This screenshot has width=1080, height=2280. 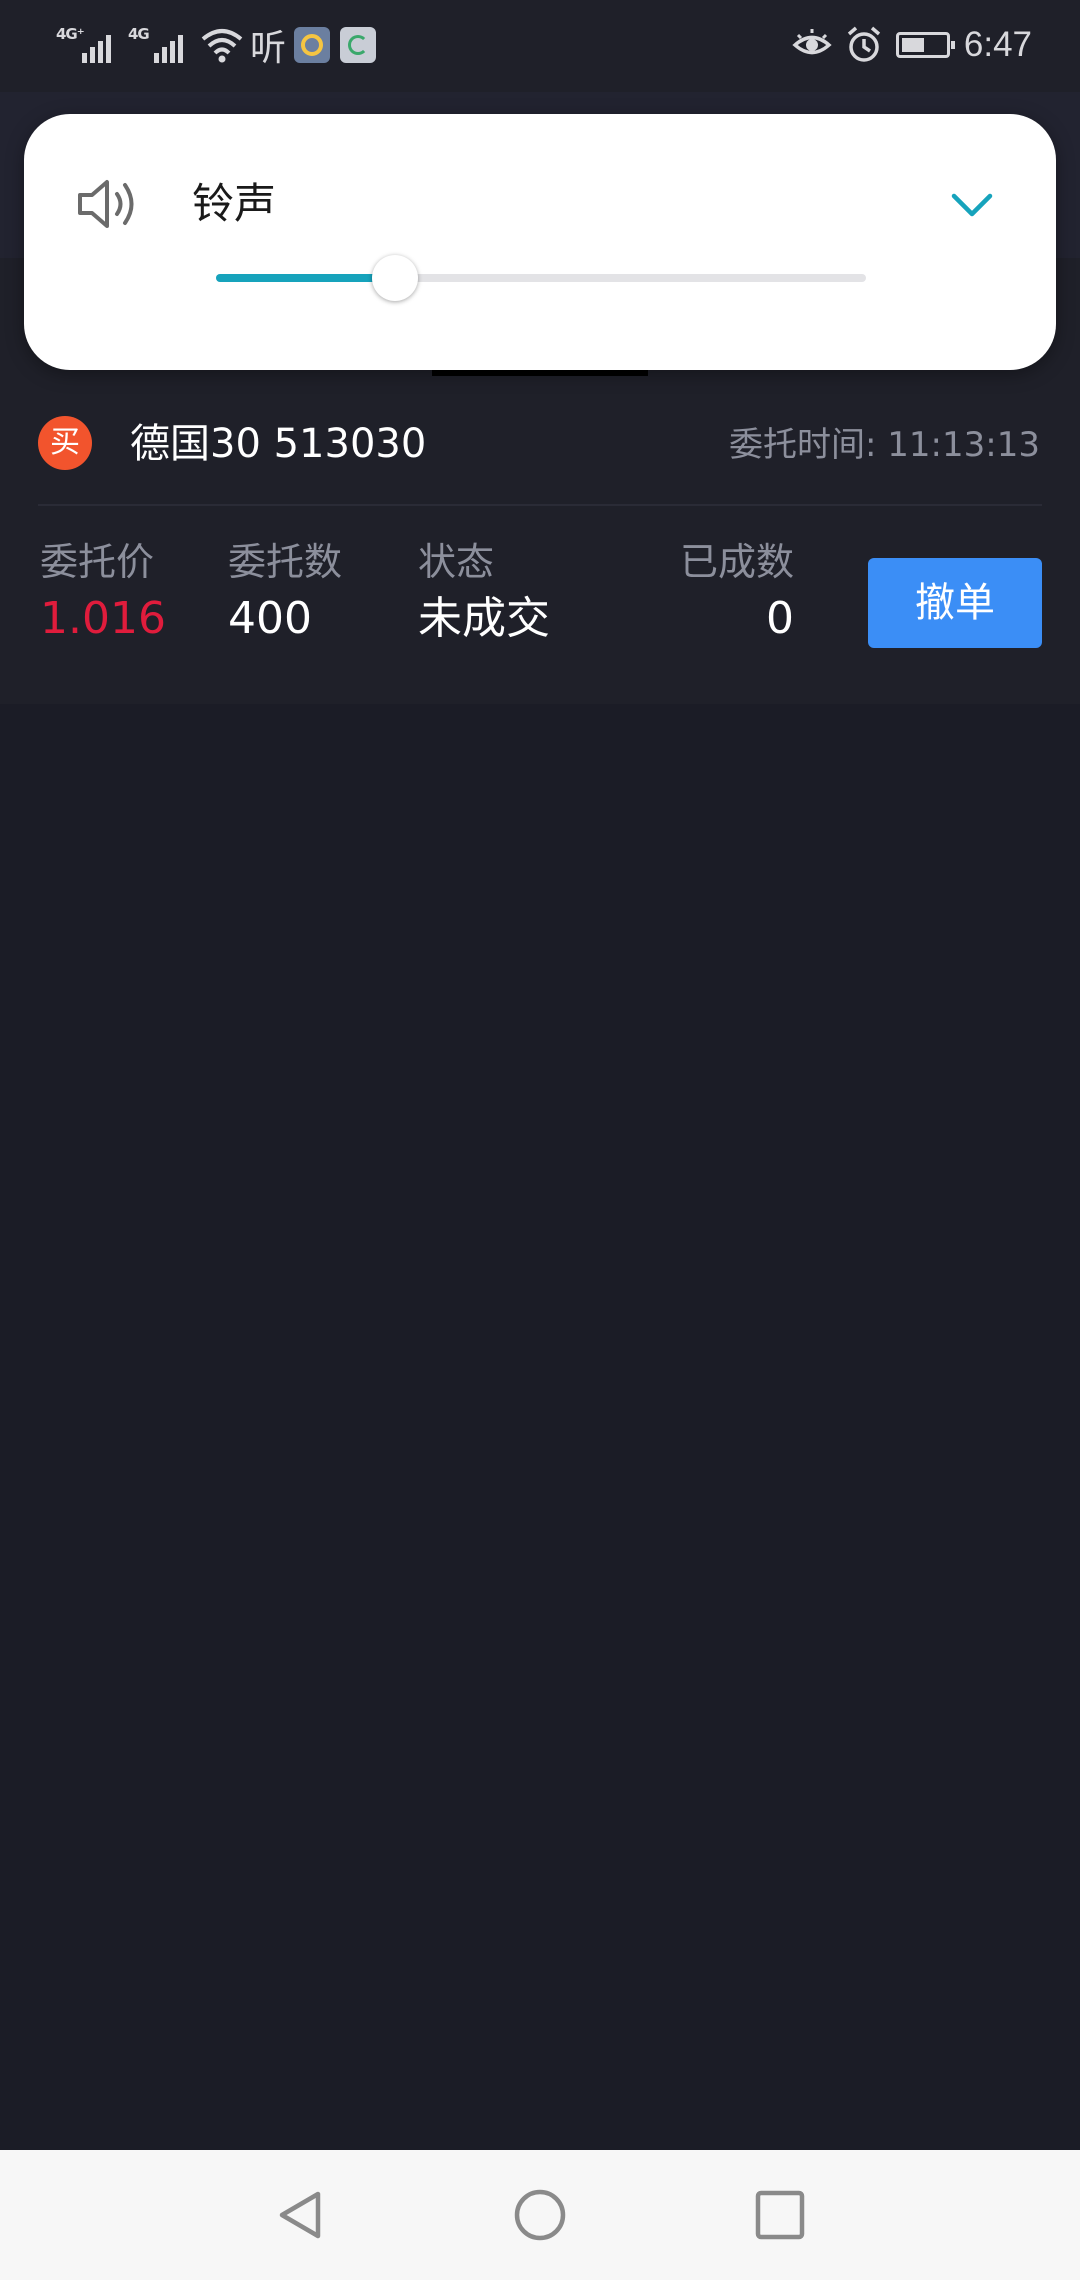 I want to click on order-status-column: 状态 未成交, so click(x=484, y=593).